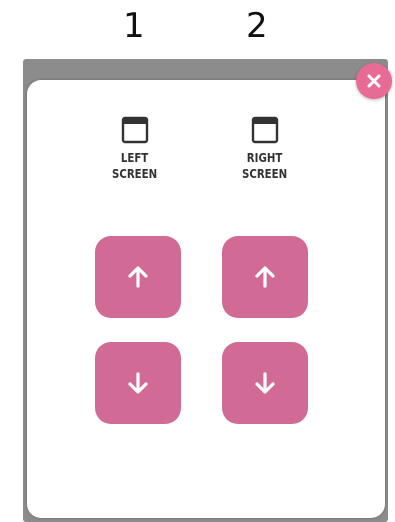 This screenshot has height=522, width=395. I want to click on right-screen-label-line1: RIGHT, so click(265, 158).